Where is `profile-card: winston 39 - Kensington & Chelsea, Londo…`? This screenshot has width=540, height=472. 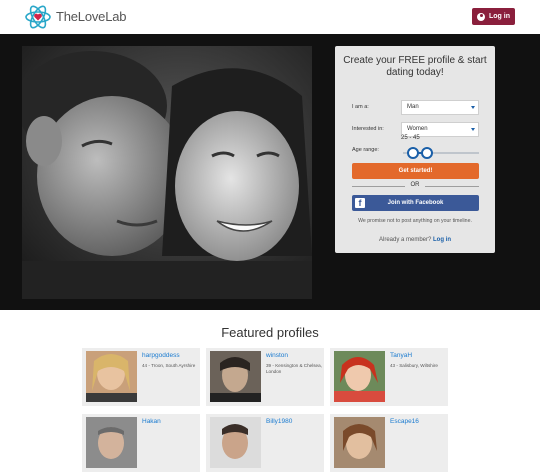
profile-card: winston 39 - Kensington & Chelsea, Londo… is located at coordinates (265, 377).